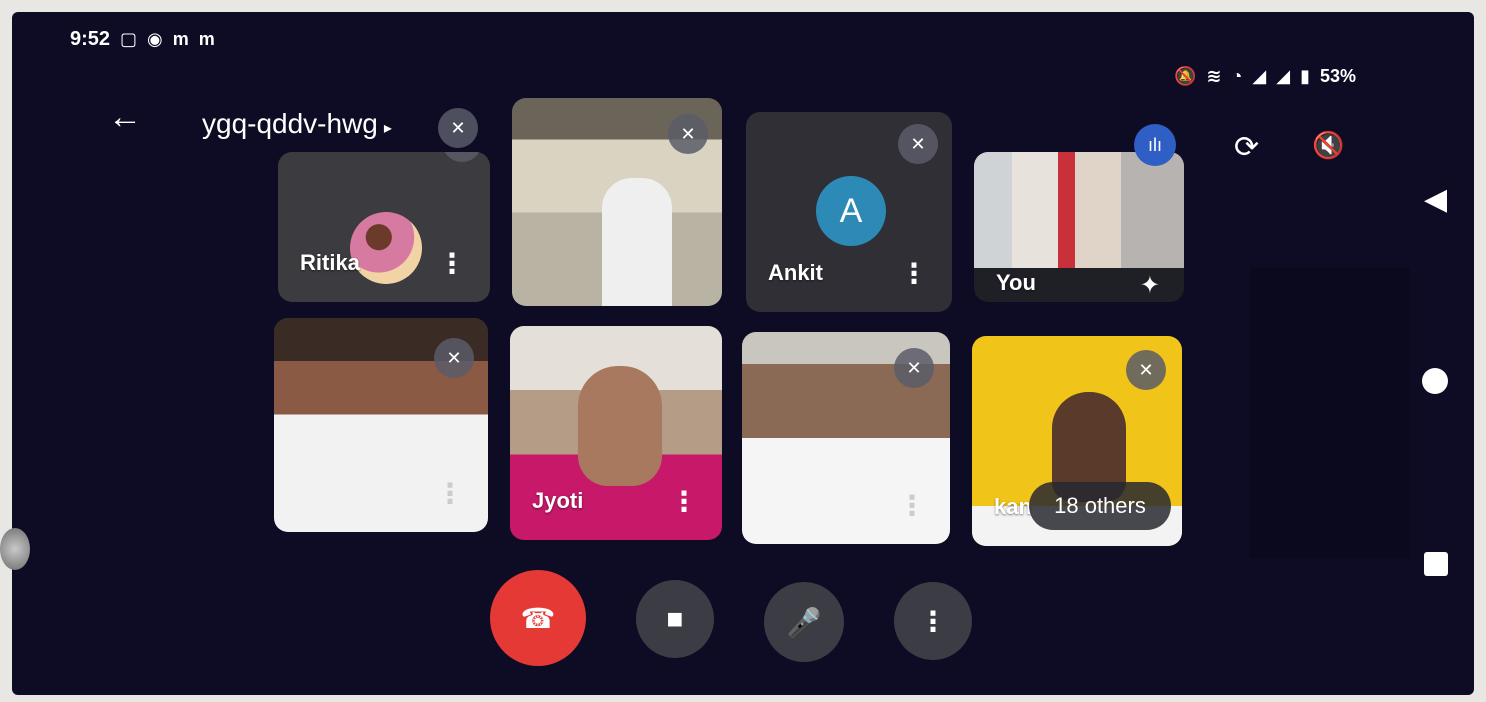 This screenshot has height=702, width=1486. I want to click on background-shade, so click(1330, 413).